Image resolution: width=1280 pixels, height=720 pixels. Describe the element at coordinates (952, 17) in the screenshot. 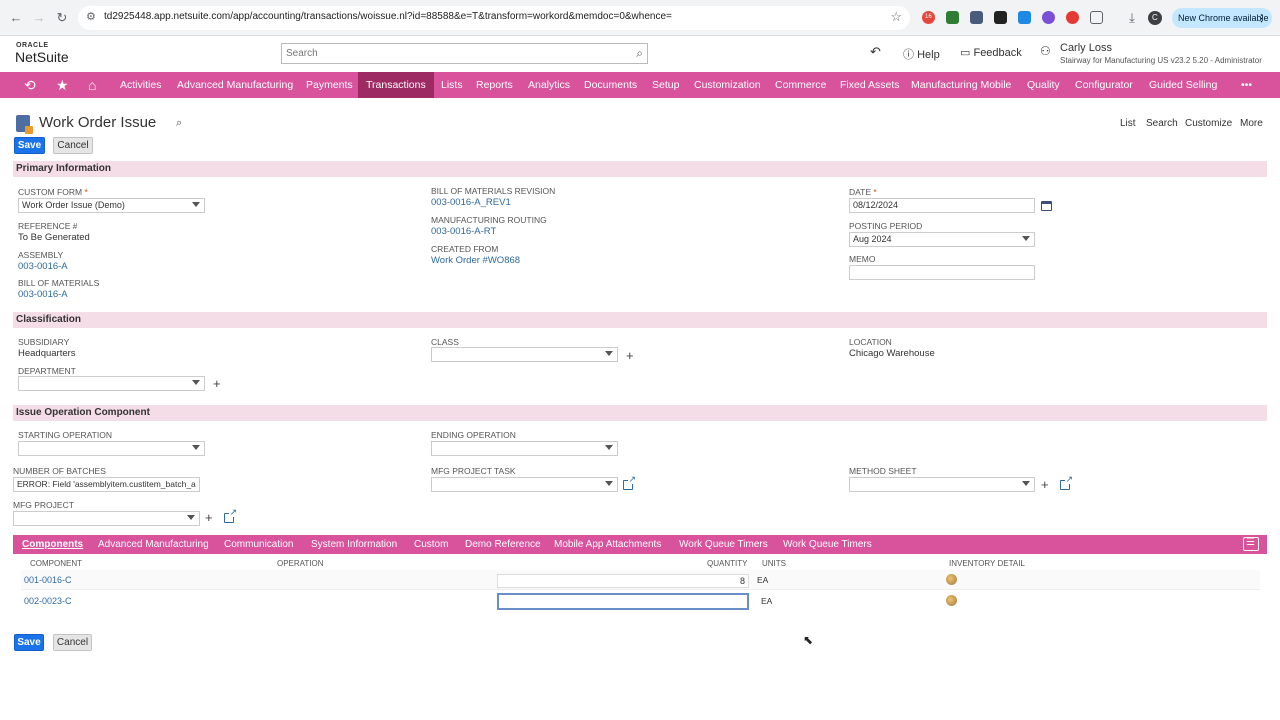

I see `extension-green-icon` at that location.